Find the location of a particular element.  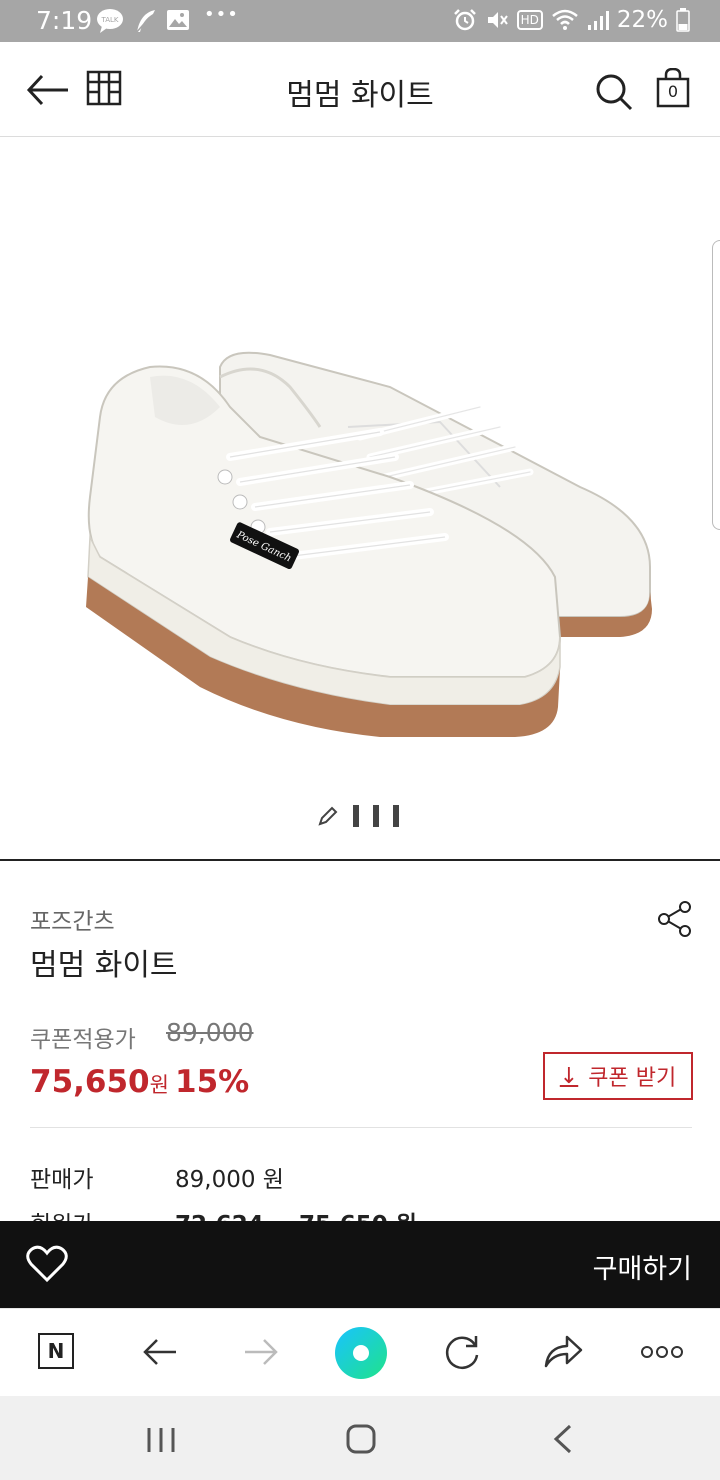

image-pagination is located at coordinates (358, 816).